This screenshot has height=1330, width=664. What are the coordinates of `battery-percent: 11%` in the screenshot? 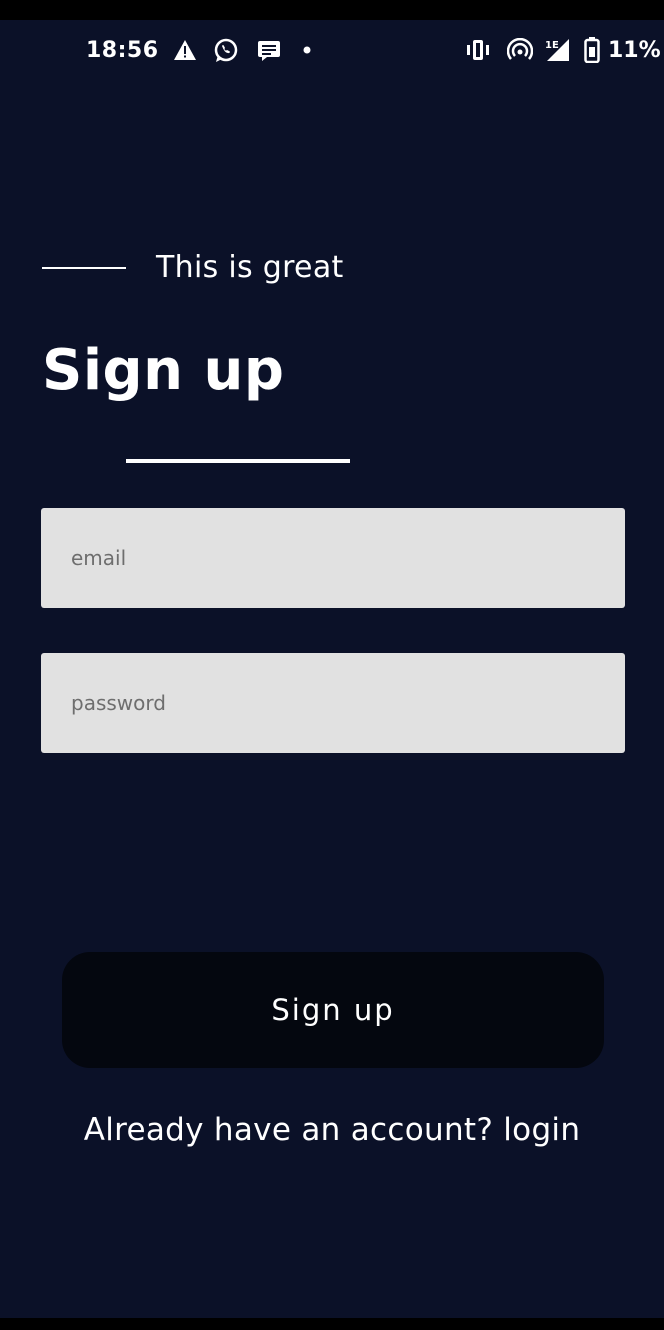 It's located at (634, 50).